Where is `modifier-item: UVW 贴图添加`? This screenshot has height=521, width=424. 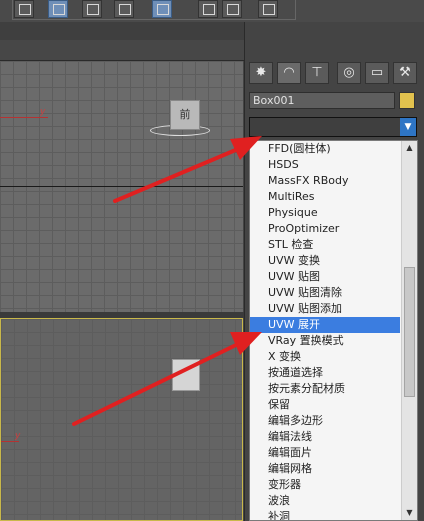 modifier-item: UVW 贴图添加 is located at coordinates (325, 309).